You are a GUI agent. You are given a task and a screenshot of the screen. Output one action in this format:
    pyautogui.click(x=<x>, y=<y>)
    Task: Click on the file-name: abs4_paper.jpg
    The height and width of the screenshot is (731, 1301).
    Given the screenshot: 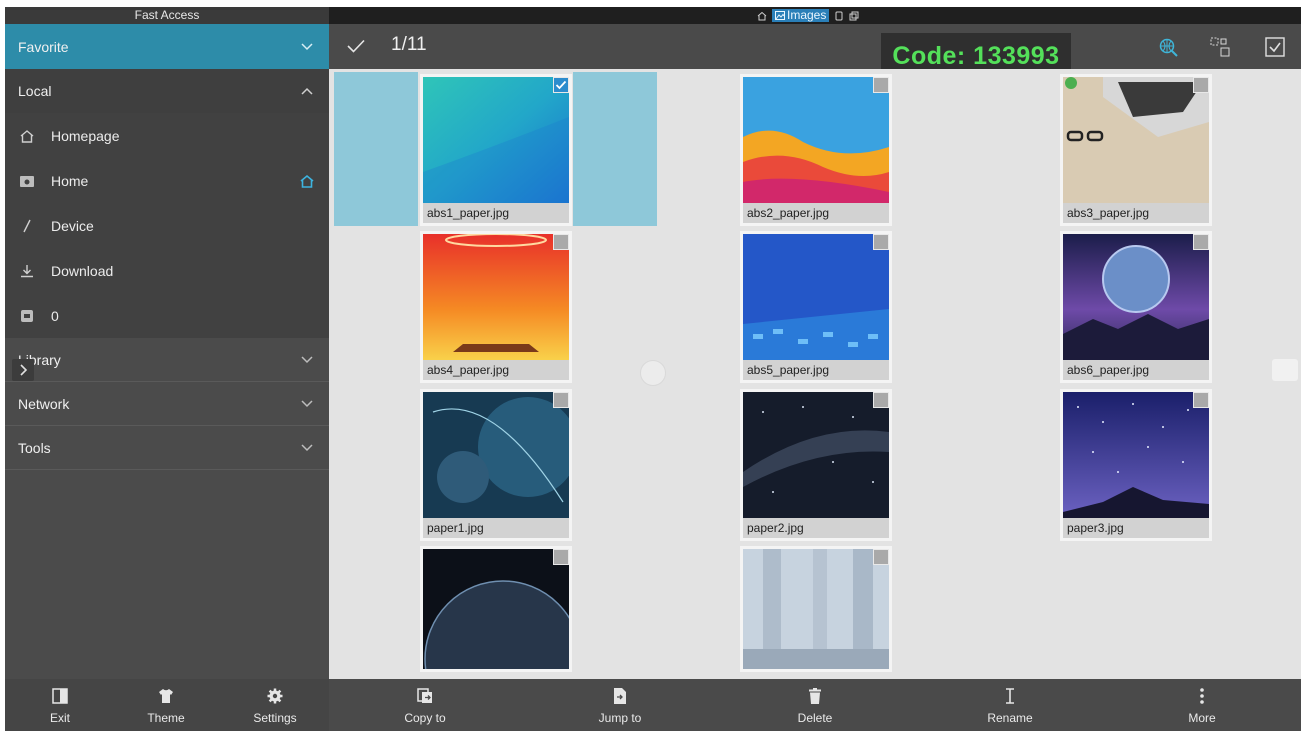 What is the action you would take?
    pyautogui.click(x=496, y=370)
    